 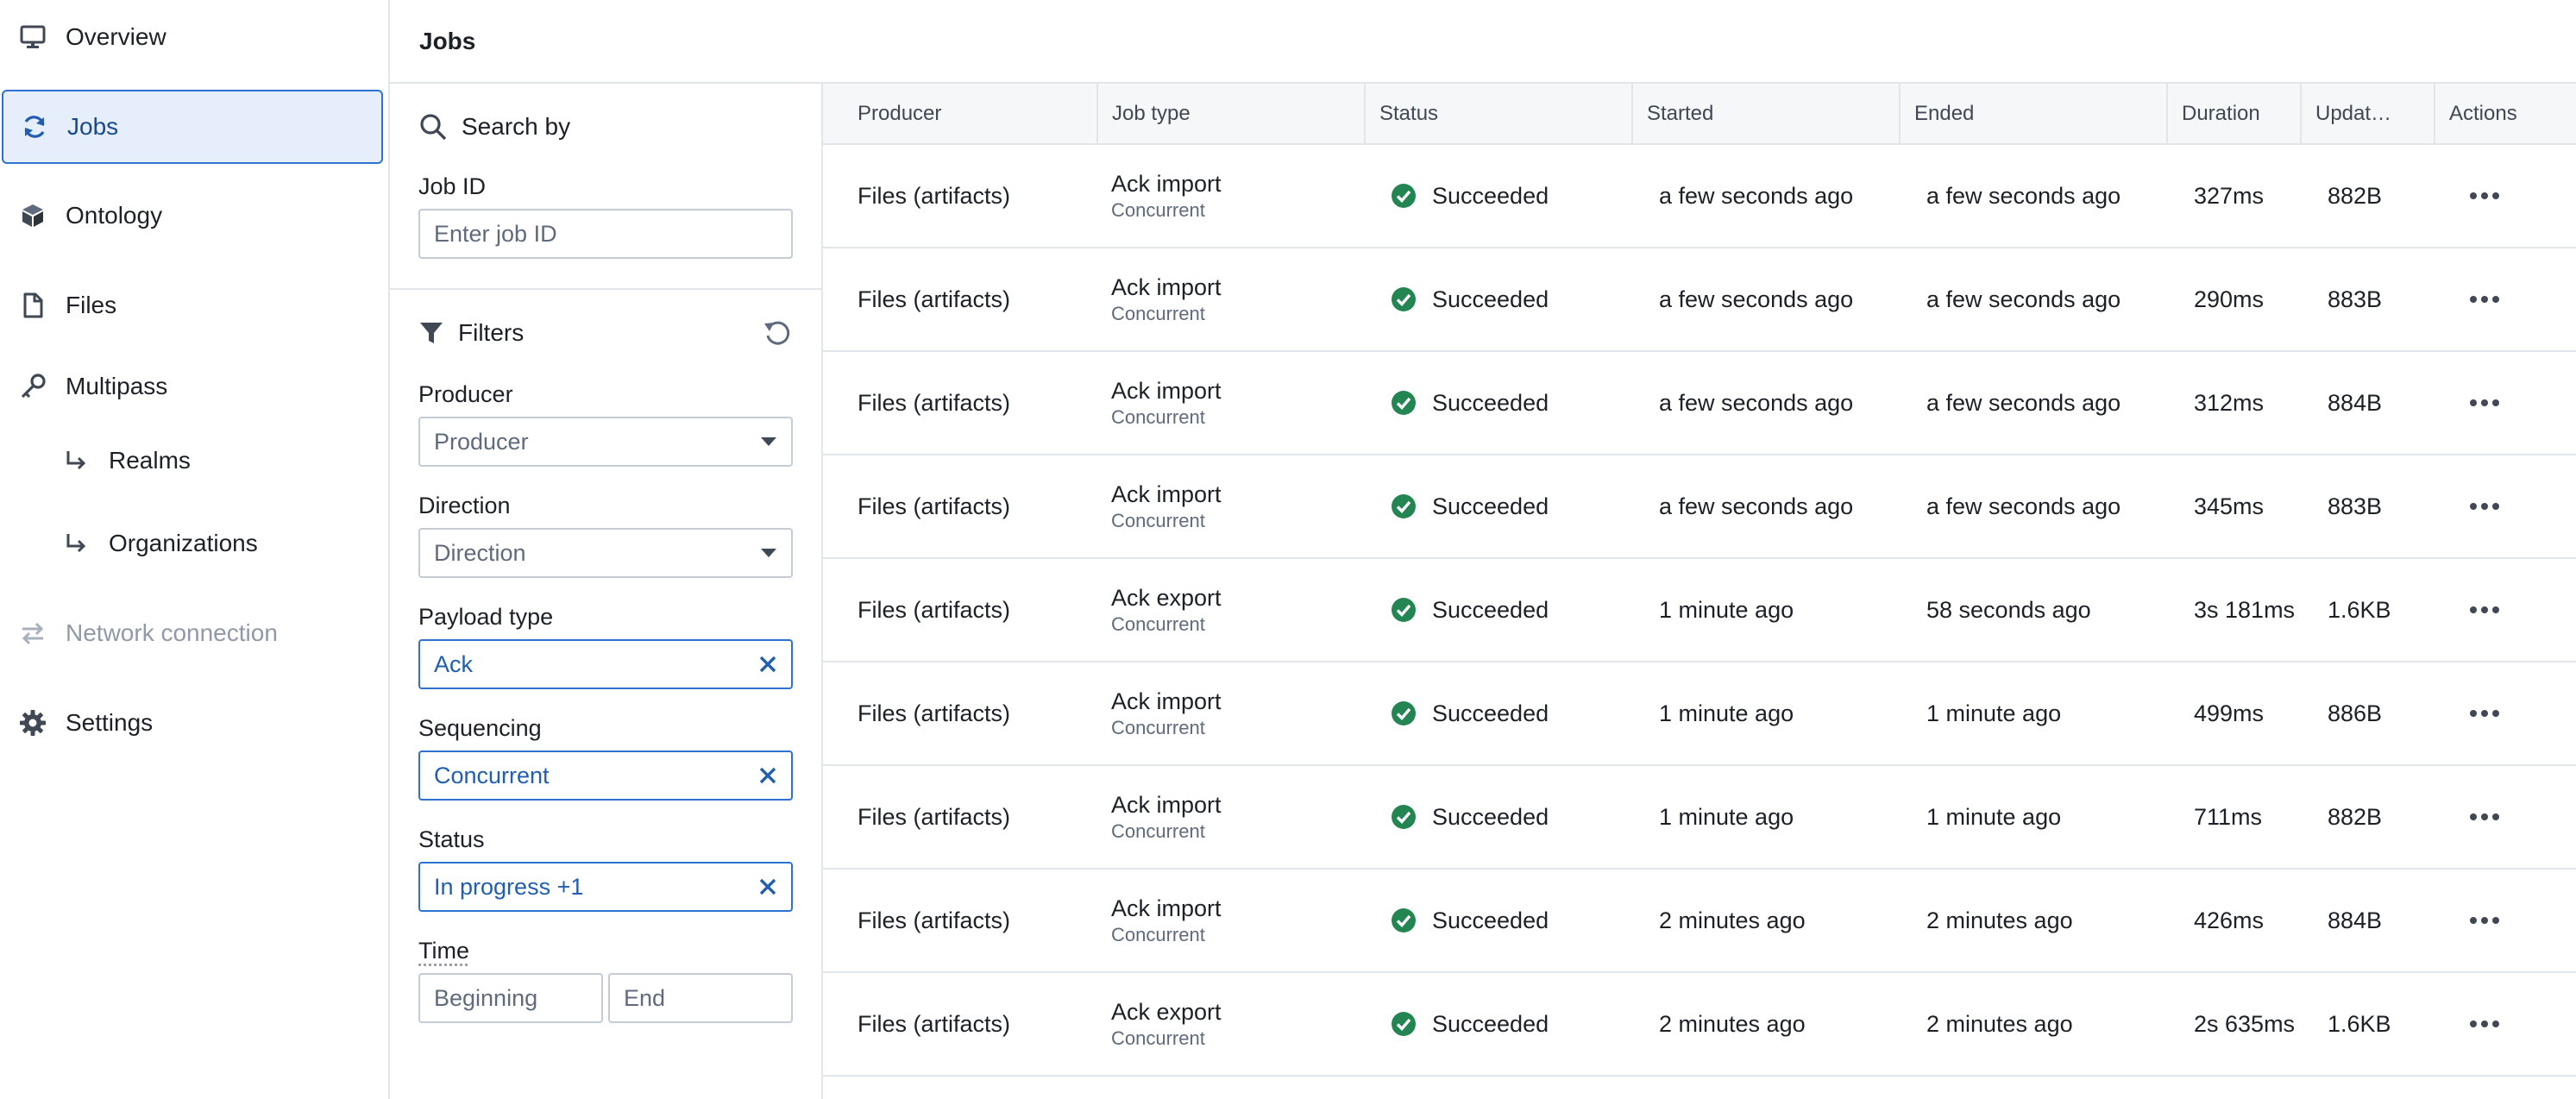 I want to click on sequencing-value: Concurrent, so click(x=492, y=775).